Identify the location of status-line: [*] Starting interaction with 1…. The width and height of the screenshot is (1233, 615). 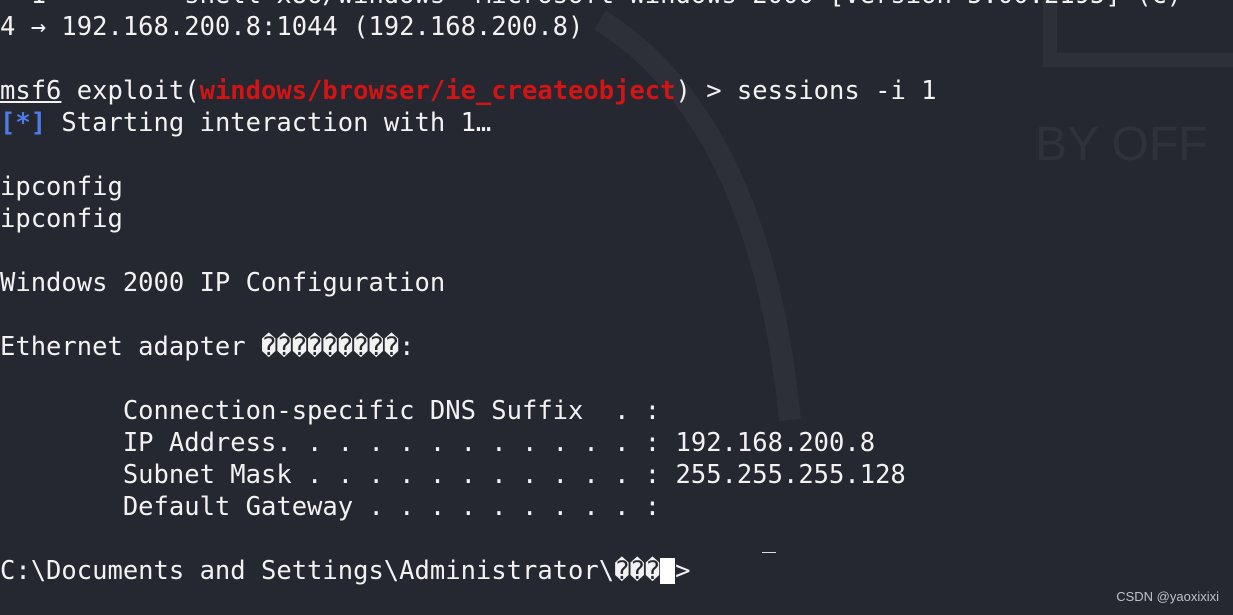
(591, 123).